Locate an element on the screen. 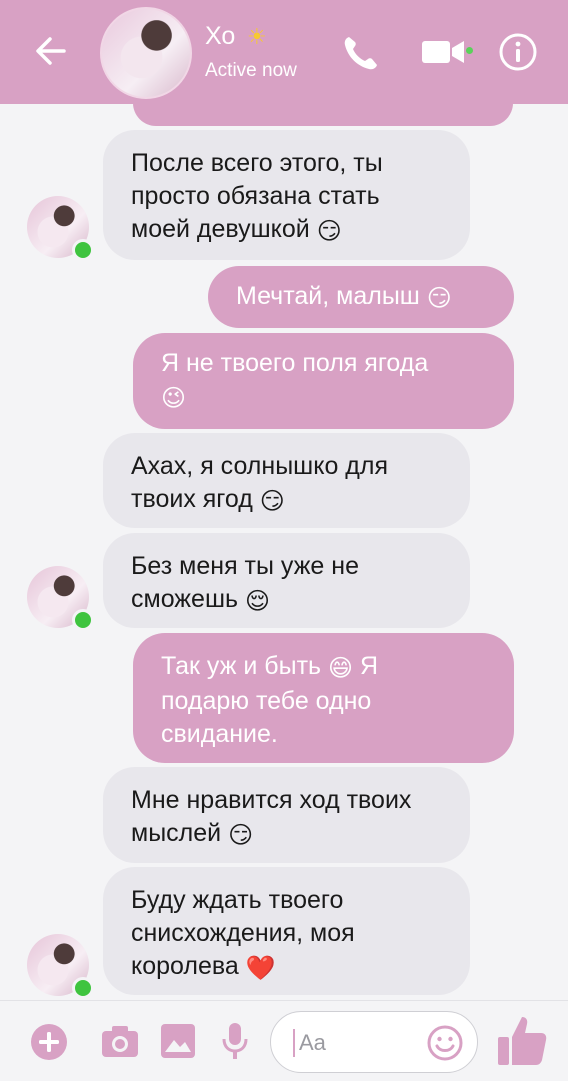 This screenshot has height=1081, width=568. camera-icon is located at coordinates (120, 1041).